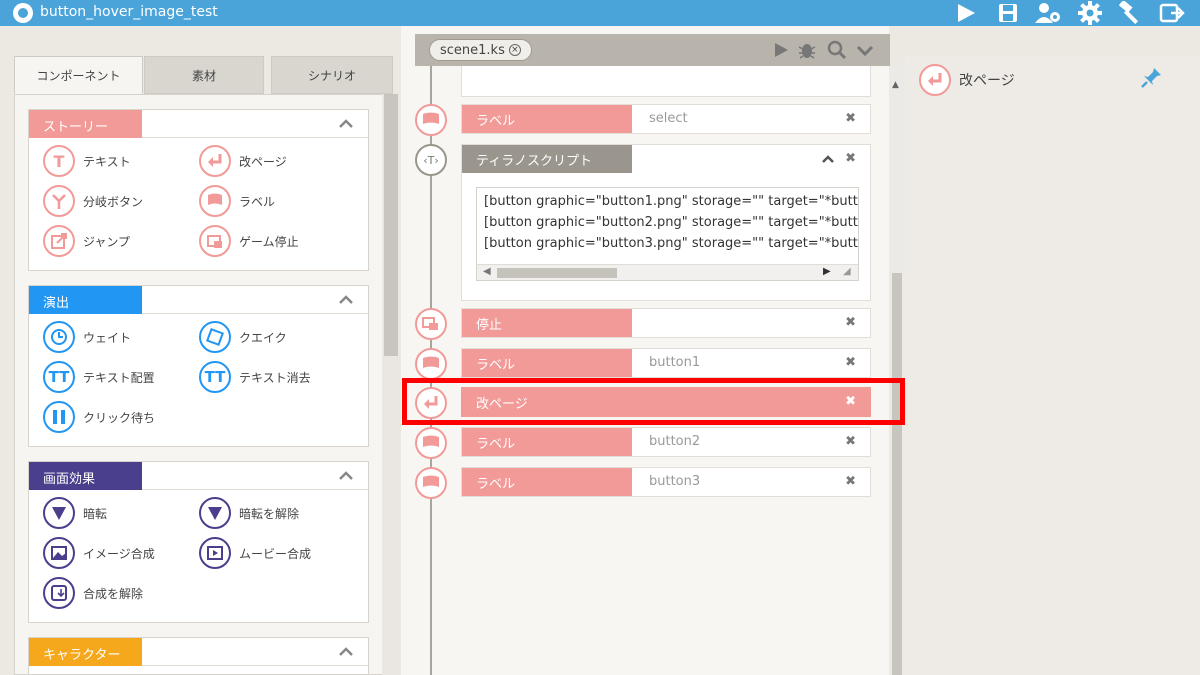 The width and height of the screenshot is (1200, 675). What do you see at coordinates (198, 124) in the screenshot?
I see `group-story-header: ストーリー` at bounding box center [198, 124].